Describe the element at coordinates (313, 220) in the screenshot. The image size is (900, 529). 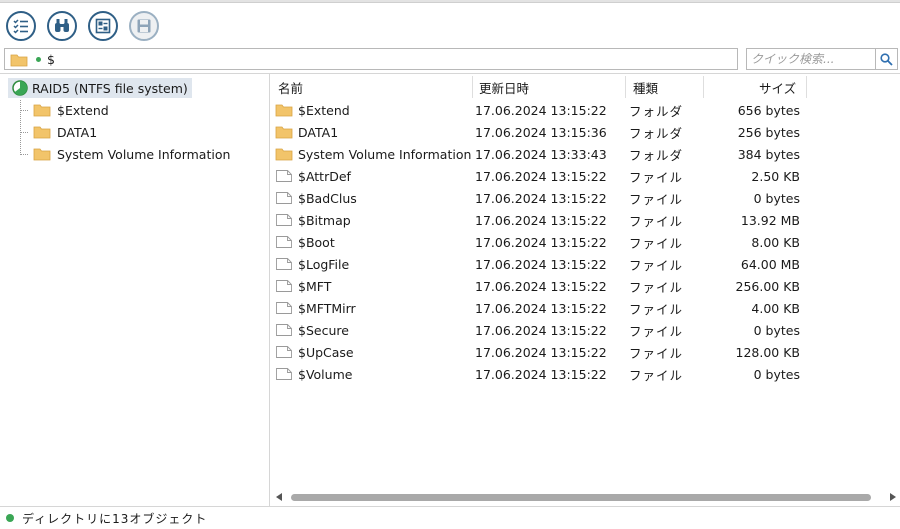
I see `file-name-cell: $Bitmap` at that location.